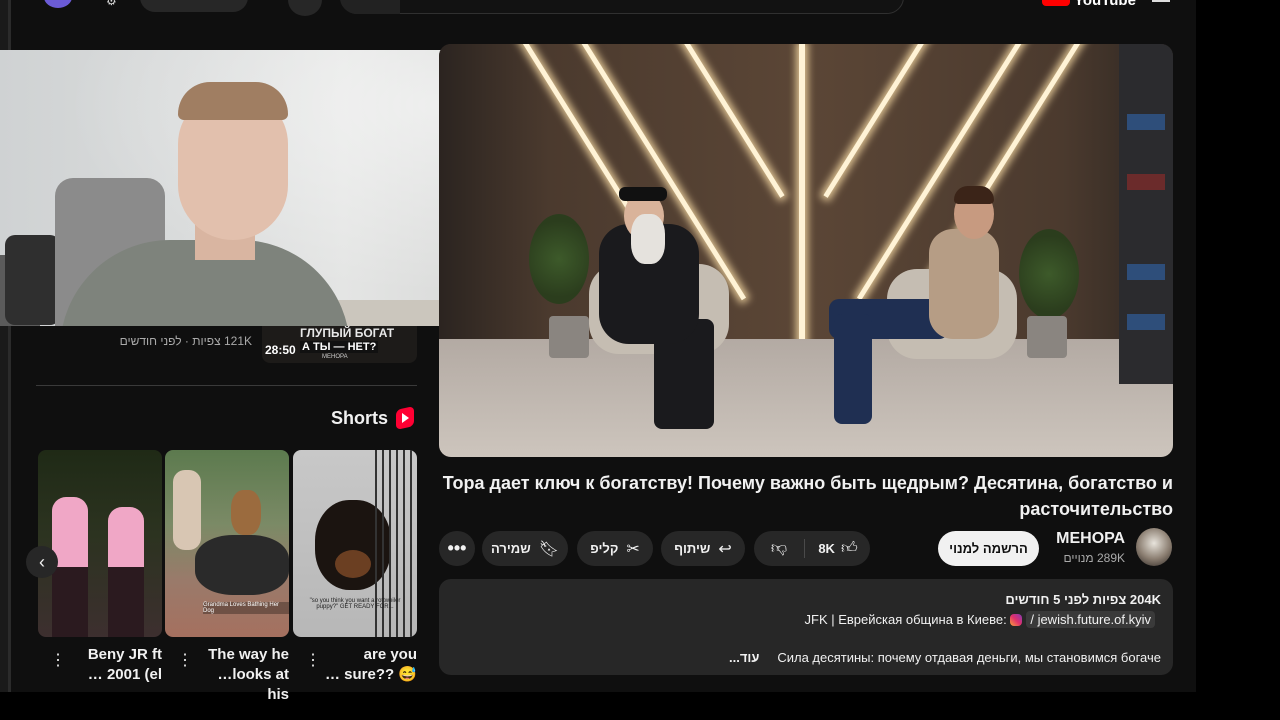  What do you see at coordinates (124, 674) in the screenshot?
I see `short-title-1-line2: … 2001 (el` at bounding box center [124, 674].